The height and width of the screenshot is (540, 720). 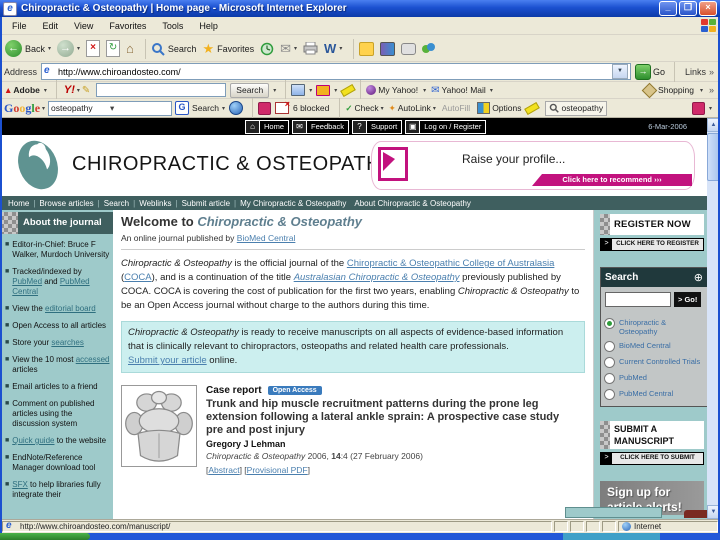 What do you see at coordinates (323, 90) in the screenshot?
I see `yahoo-mail-icon` at bounding box center [323, 90].